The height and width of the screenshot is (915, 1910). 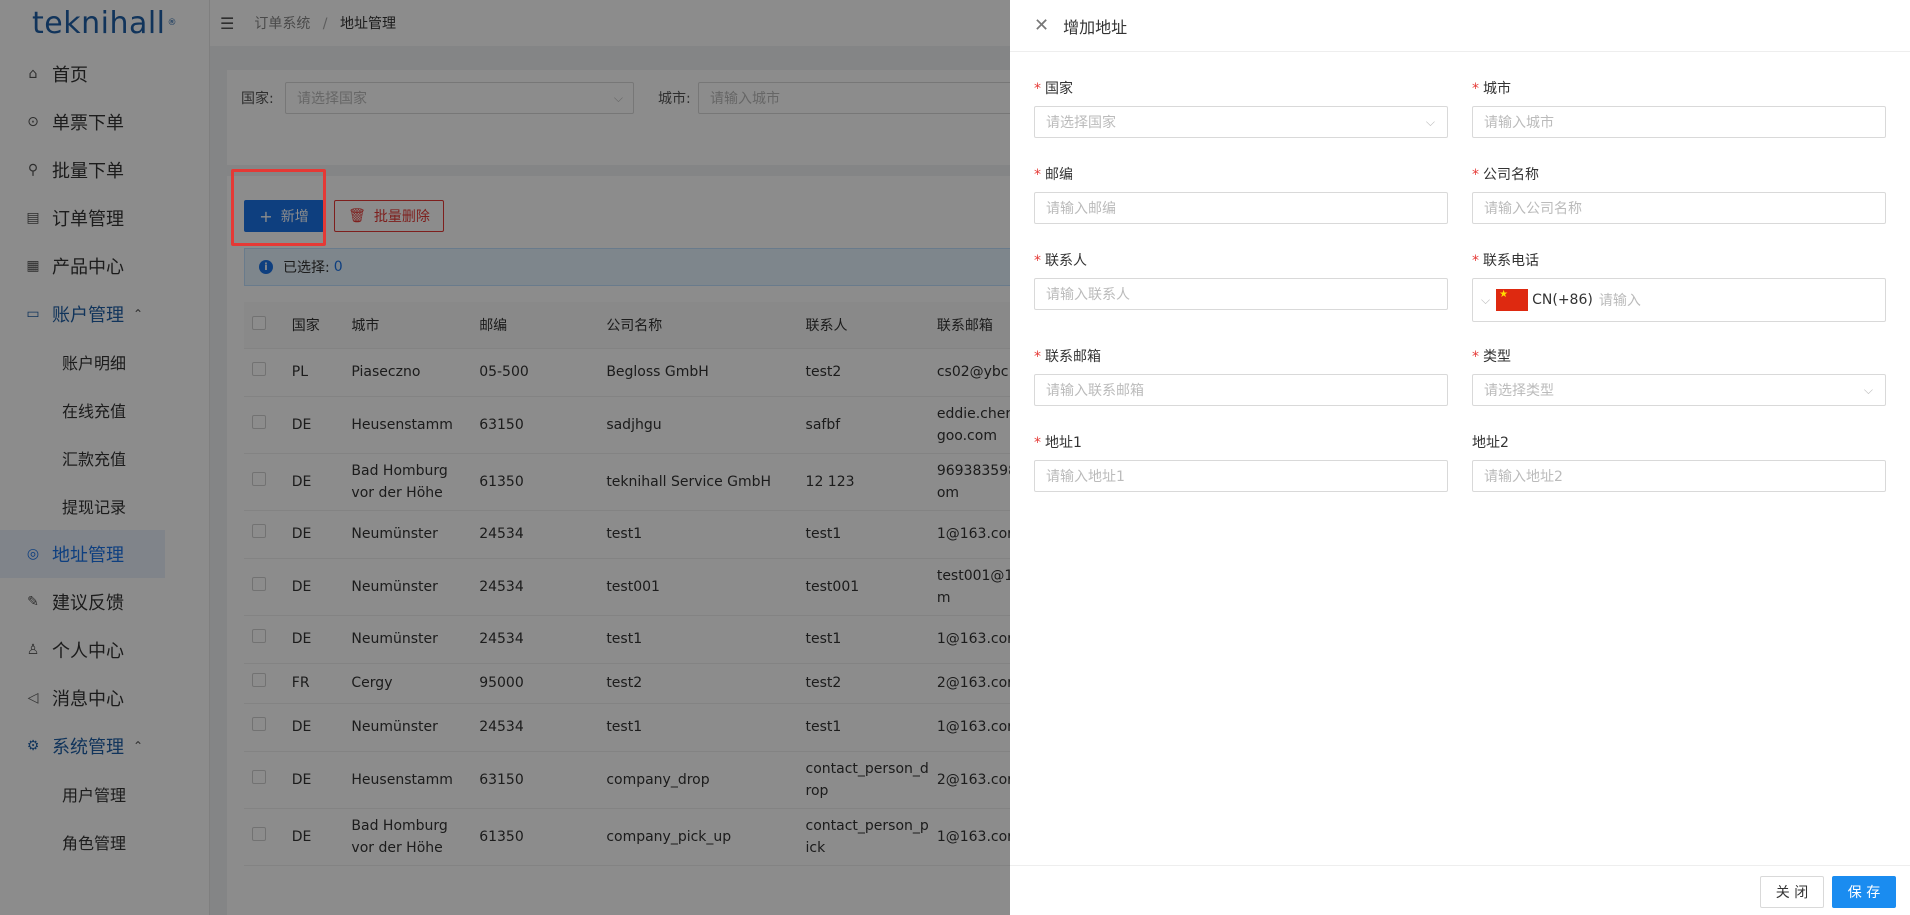 What do you see at coordinates (1519, 391) in the screenshot?
I see `type-placeholder: 请选择类型` at bounding box center [1519, 391].